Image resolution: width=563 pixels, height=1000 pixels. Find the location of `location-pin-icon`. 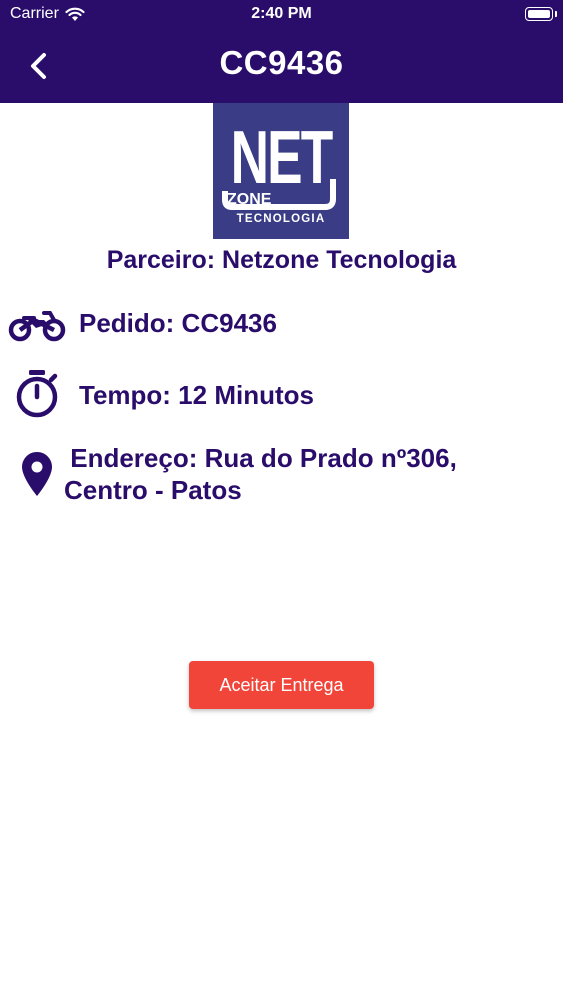

location-pin-icon is located at coordinates (37, 474).